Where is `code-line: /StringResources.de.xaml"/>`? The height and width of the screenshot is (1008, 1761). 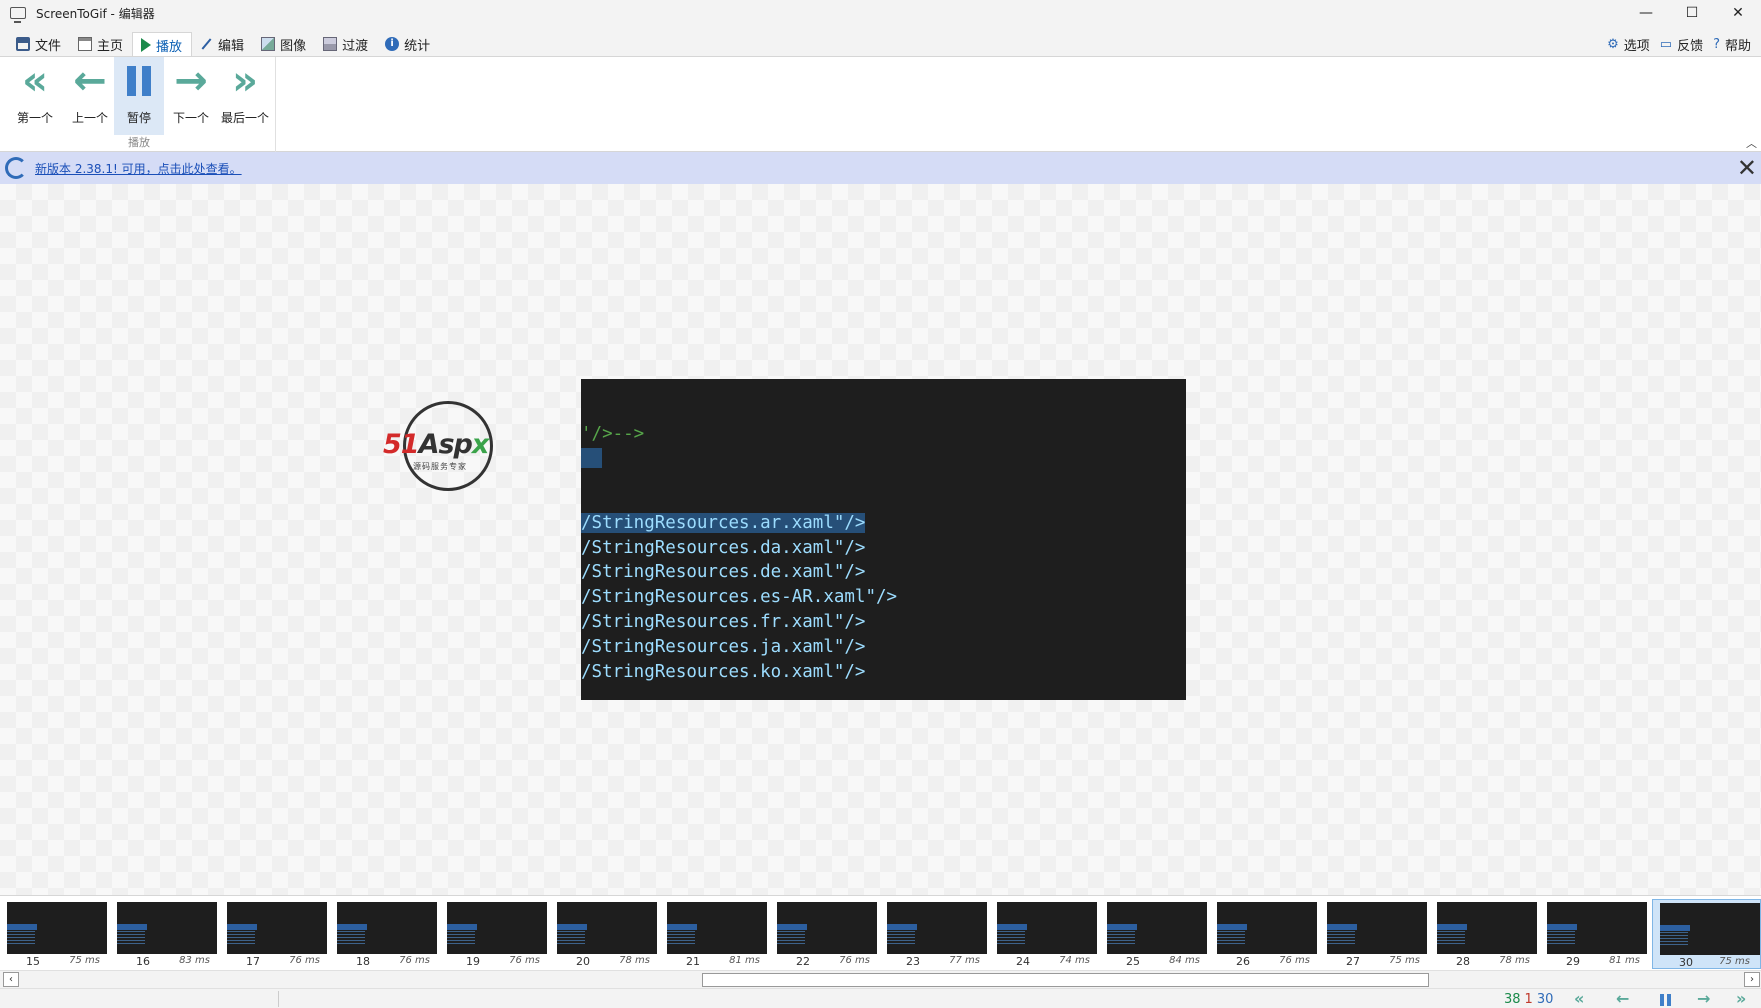 code-line: /StringResources.de.xaml"/> is located at coordinates (723, 572).